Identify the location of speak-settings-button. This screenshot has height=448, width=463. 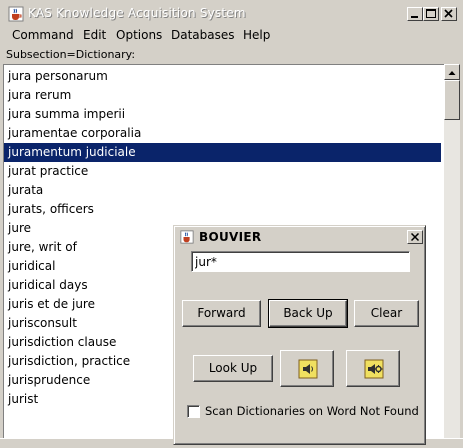
(373, 368).